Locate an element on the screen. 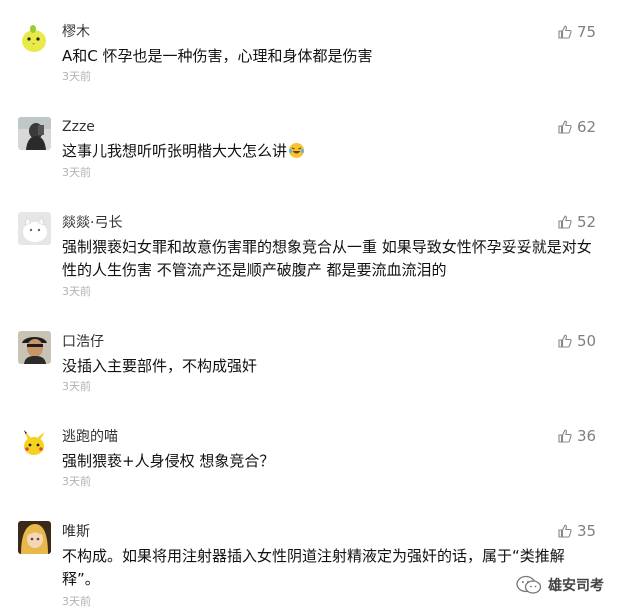 The height and width of the screenshot is (615, 640). yellow-bird-avatar is located at coordinates (34, 38).